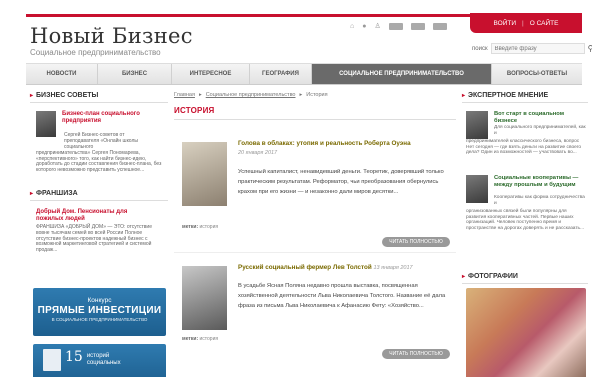  What do you see at coordinates (99, 195) in the screenshot?
I see `franchise-heading: ▸ ФРАНШИЗА` at bounding box center [99, 195].